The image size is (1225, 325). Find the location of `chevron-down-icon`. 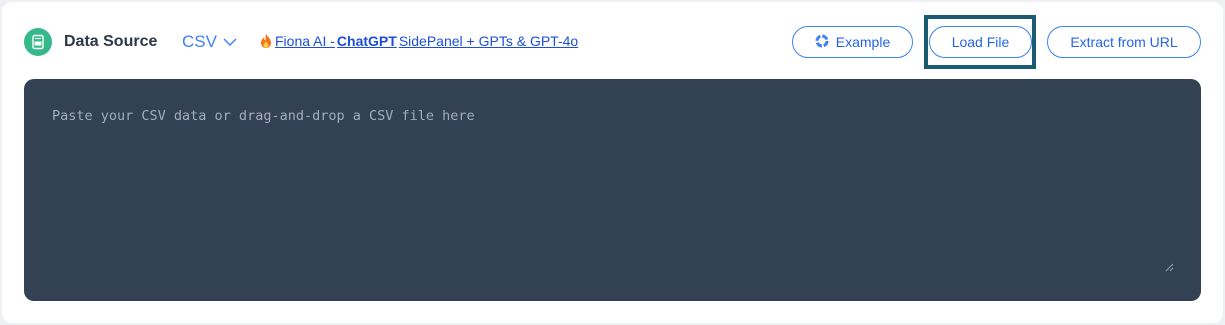

chevron-down-icon is located at coordinates (230, 42).